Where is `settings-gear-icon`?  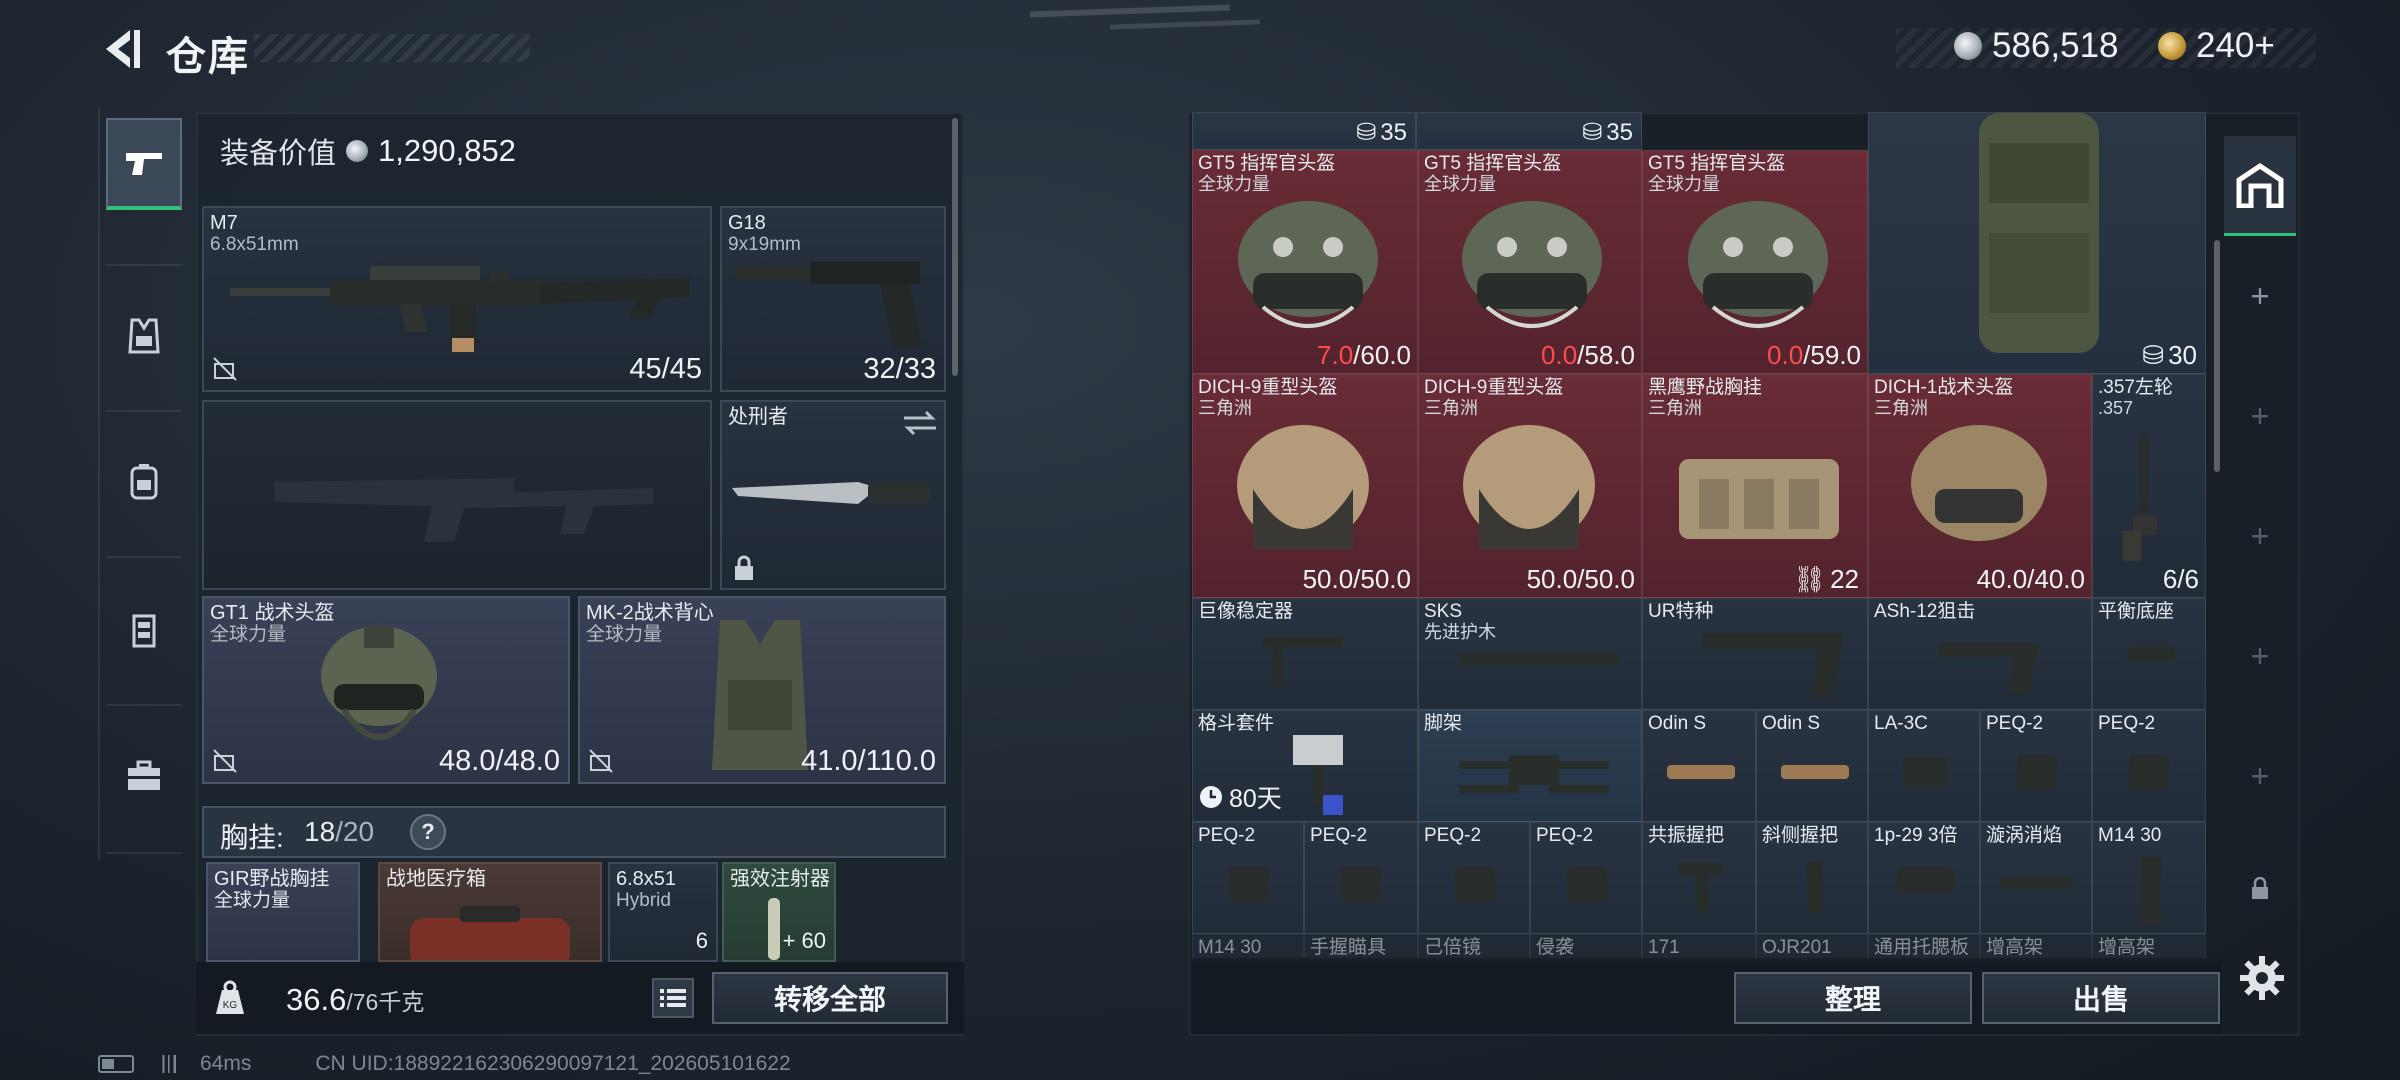 settings-gear-icon is located at coordinates (2262, 978).